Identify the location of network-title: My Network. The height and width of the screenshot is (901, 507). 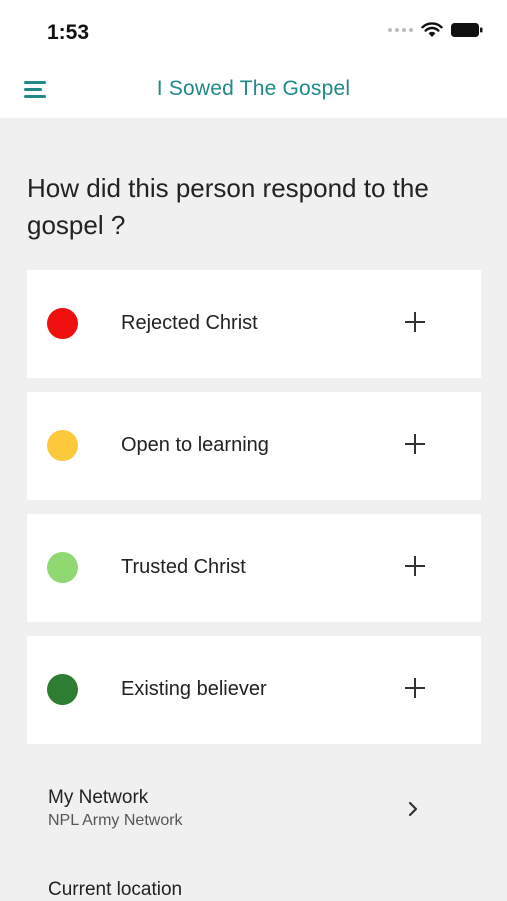
(98, 797).